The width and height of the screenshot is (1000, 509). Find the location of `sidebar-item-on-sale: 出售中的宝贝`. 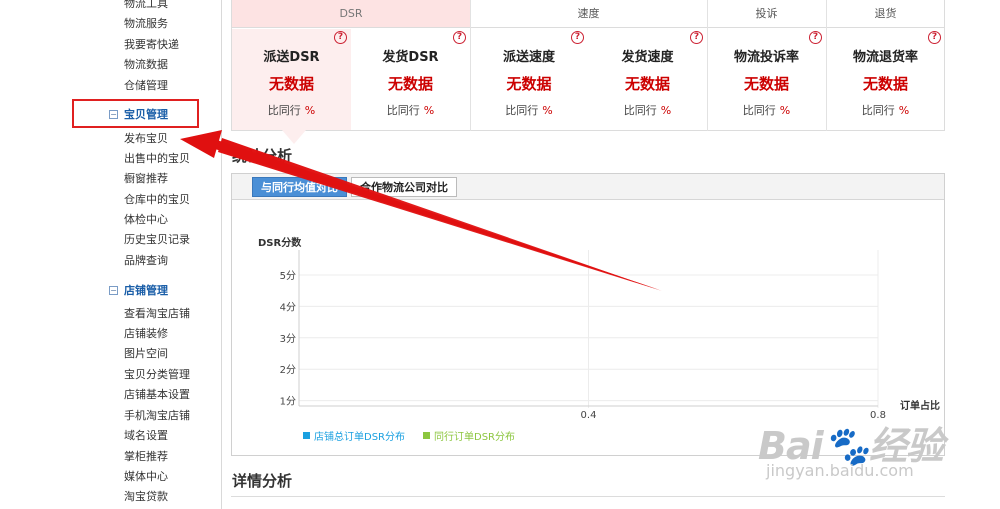

sidebar-item-on-sale: 出售中的宝贝 is located at coordinates (157, 159).